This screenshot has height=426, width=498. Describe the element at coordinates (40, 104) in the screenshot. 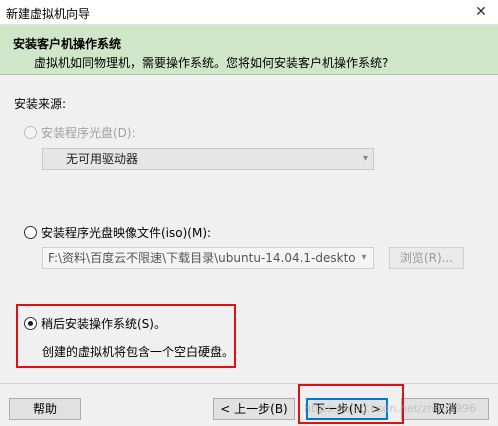

I see `install-source-label: 安装来源:` at that location.